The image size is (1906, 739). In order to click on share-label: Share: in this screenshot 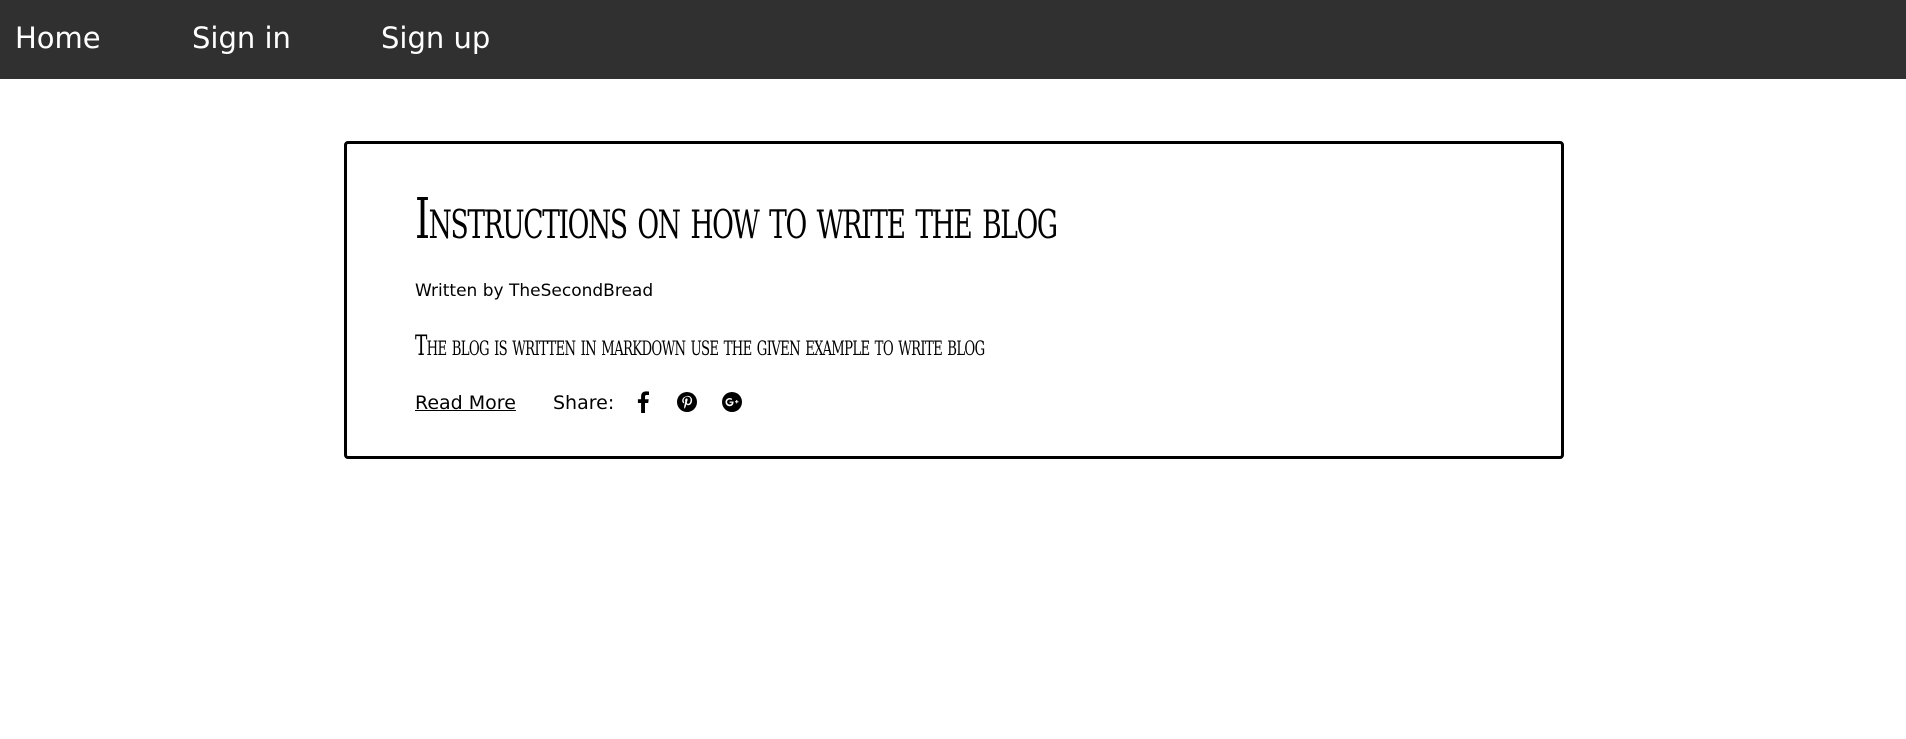, I will do `click(584, 403)`.